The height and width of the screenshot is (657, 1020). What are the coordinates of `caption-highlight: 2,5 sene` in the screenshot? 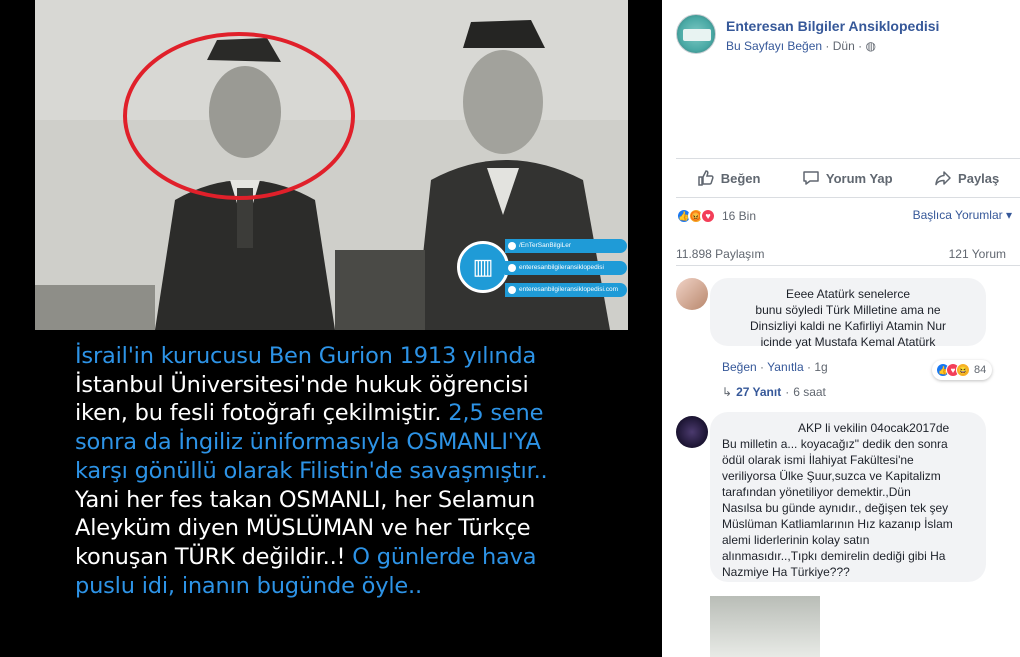 It's located at (492, 413).